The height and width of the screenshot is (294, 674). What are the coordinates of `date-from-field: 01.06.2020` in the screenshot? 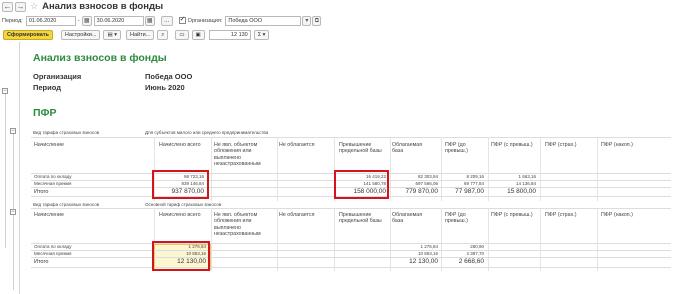 It's located at (50, 20).